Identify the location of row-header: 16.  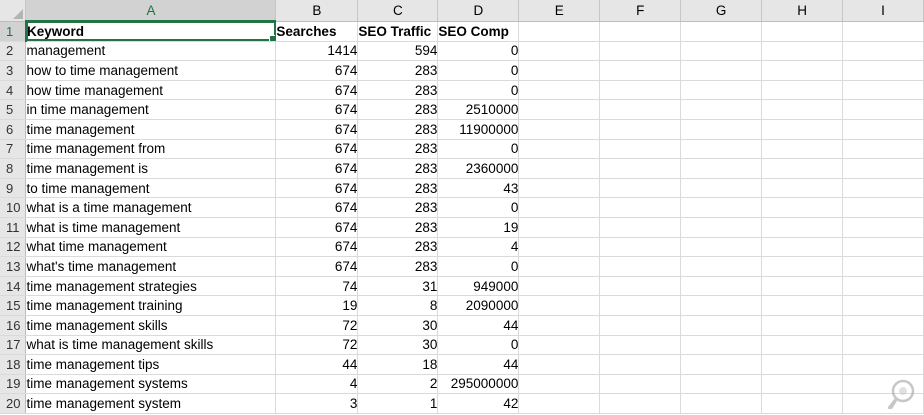
(13, 325).